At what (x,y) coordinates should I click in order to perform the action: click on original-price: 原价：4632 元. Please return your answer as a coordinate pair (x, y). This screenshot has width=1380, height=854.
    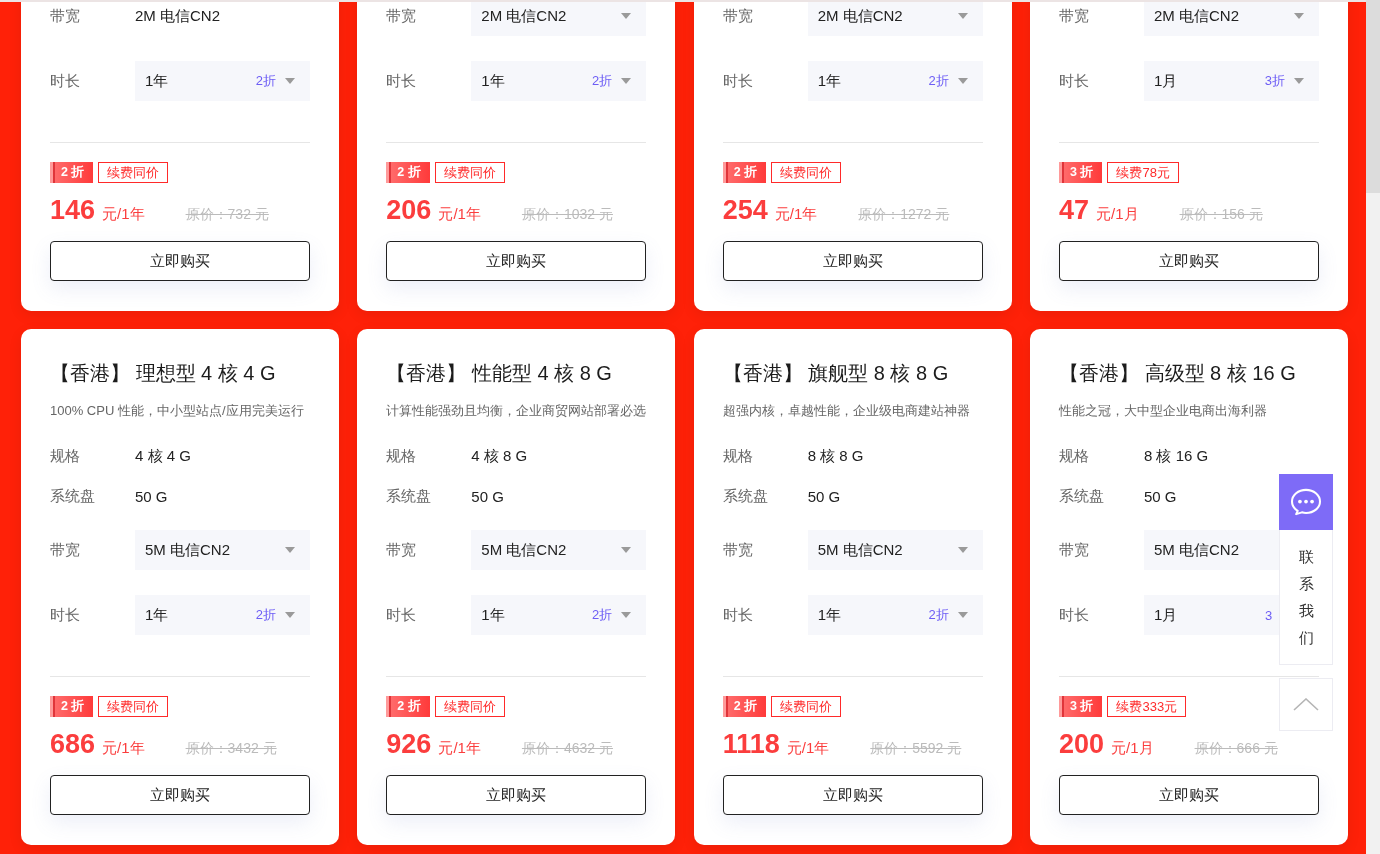
    Looking at the image, I should click on (567, 749).